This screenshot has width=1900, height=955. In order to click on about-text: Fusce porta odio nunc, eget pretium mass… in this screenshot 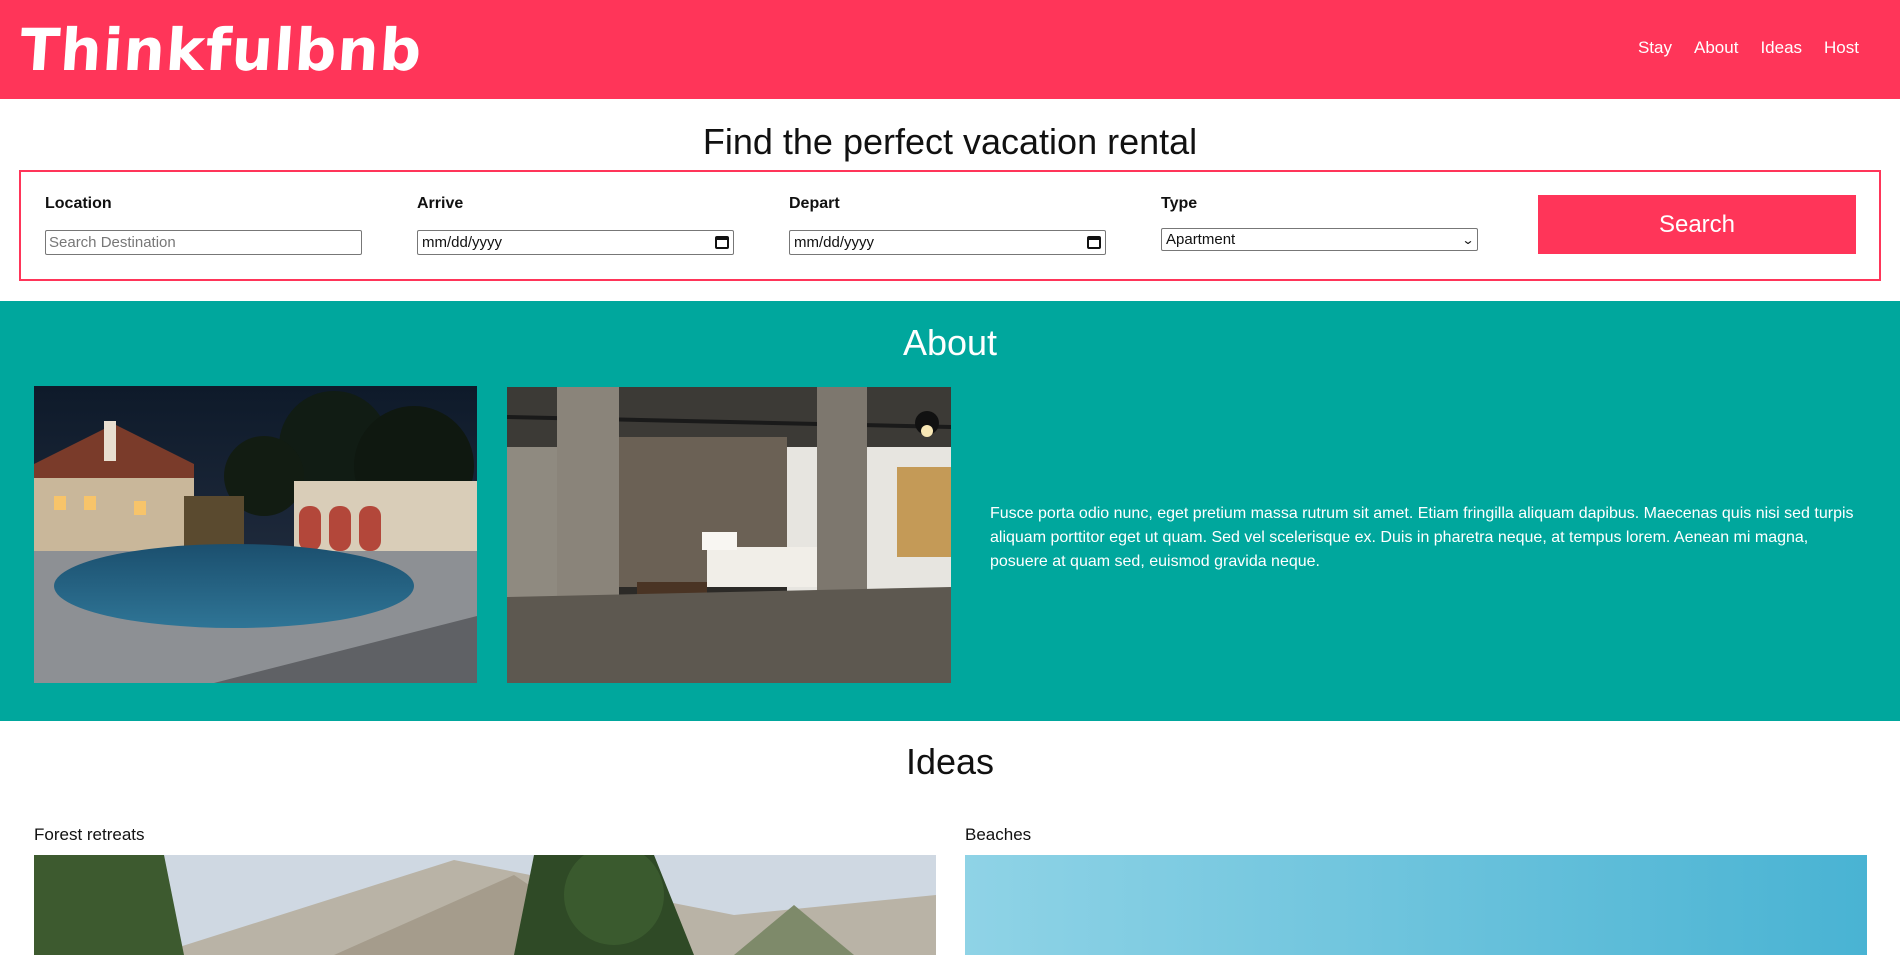, I will do `click(1422, 537)`.